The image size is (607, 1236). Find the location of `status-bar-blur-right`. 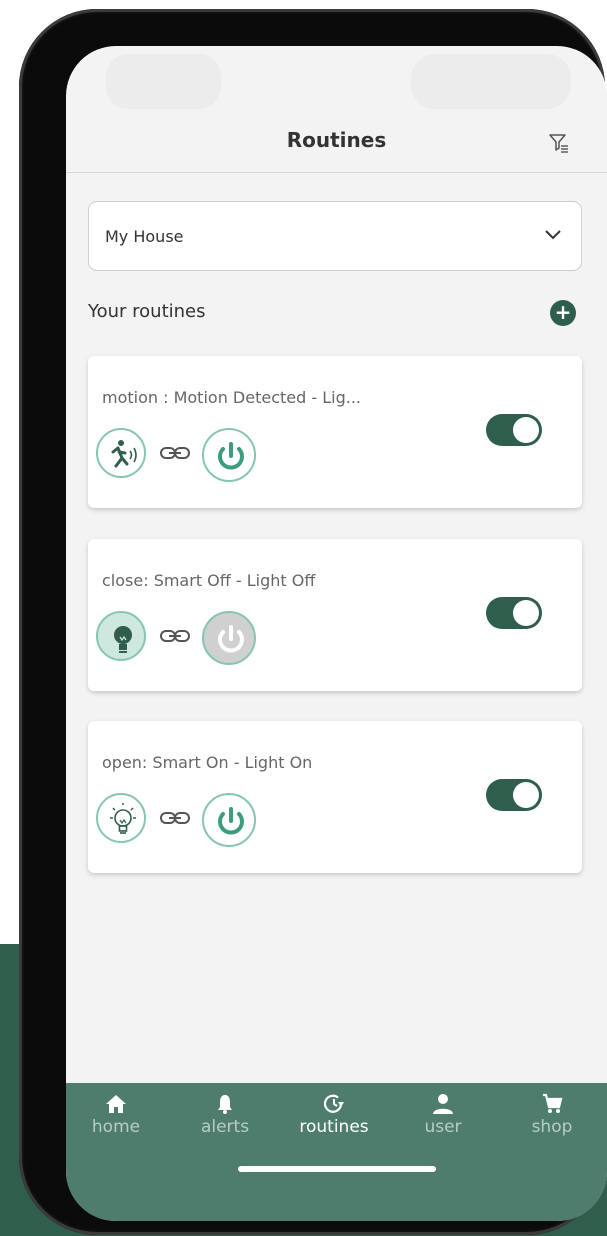

status-bar-blur-right is located at coordinates (491, 81).